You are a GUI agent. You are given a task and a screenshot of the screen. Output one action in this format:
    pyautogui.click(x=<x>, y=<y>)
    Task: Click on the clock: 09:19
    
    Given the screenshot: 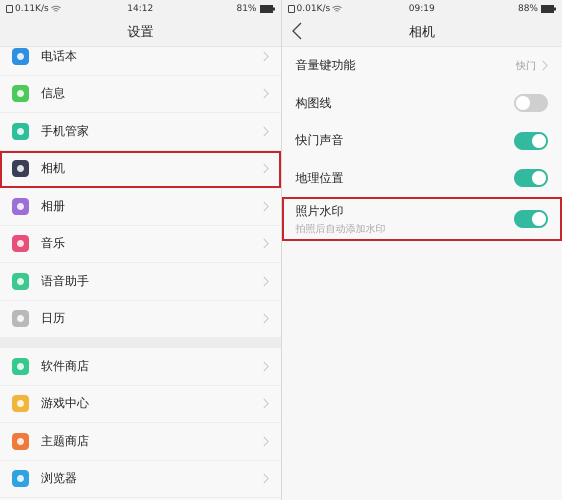 What is the action you would take?
    pyautogui.click(x=421, y=9)
    